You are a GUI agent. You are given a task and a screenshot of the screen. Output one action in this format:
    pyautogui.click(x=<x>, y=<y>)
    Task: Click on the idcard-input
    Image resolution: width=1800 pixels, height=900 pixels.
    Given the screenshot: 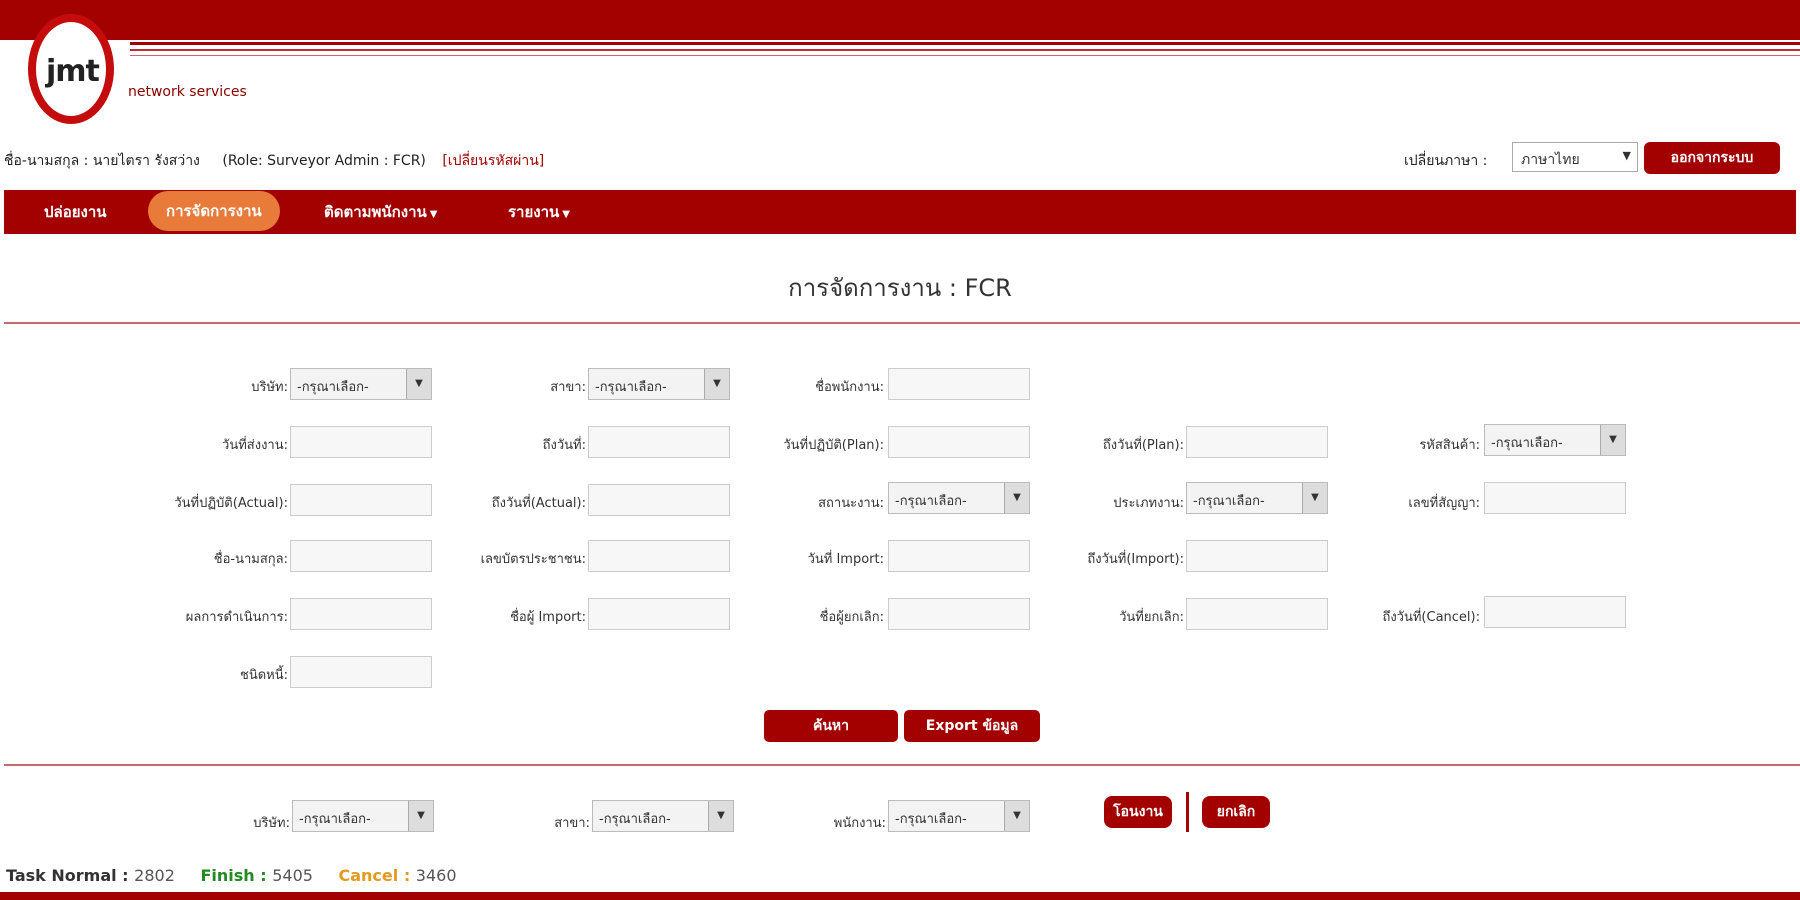 What is the action you would take?
    pyautogui.click(x=659, y=556)
    